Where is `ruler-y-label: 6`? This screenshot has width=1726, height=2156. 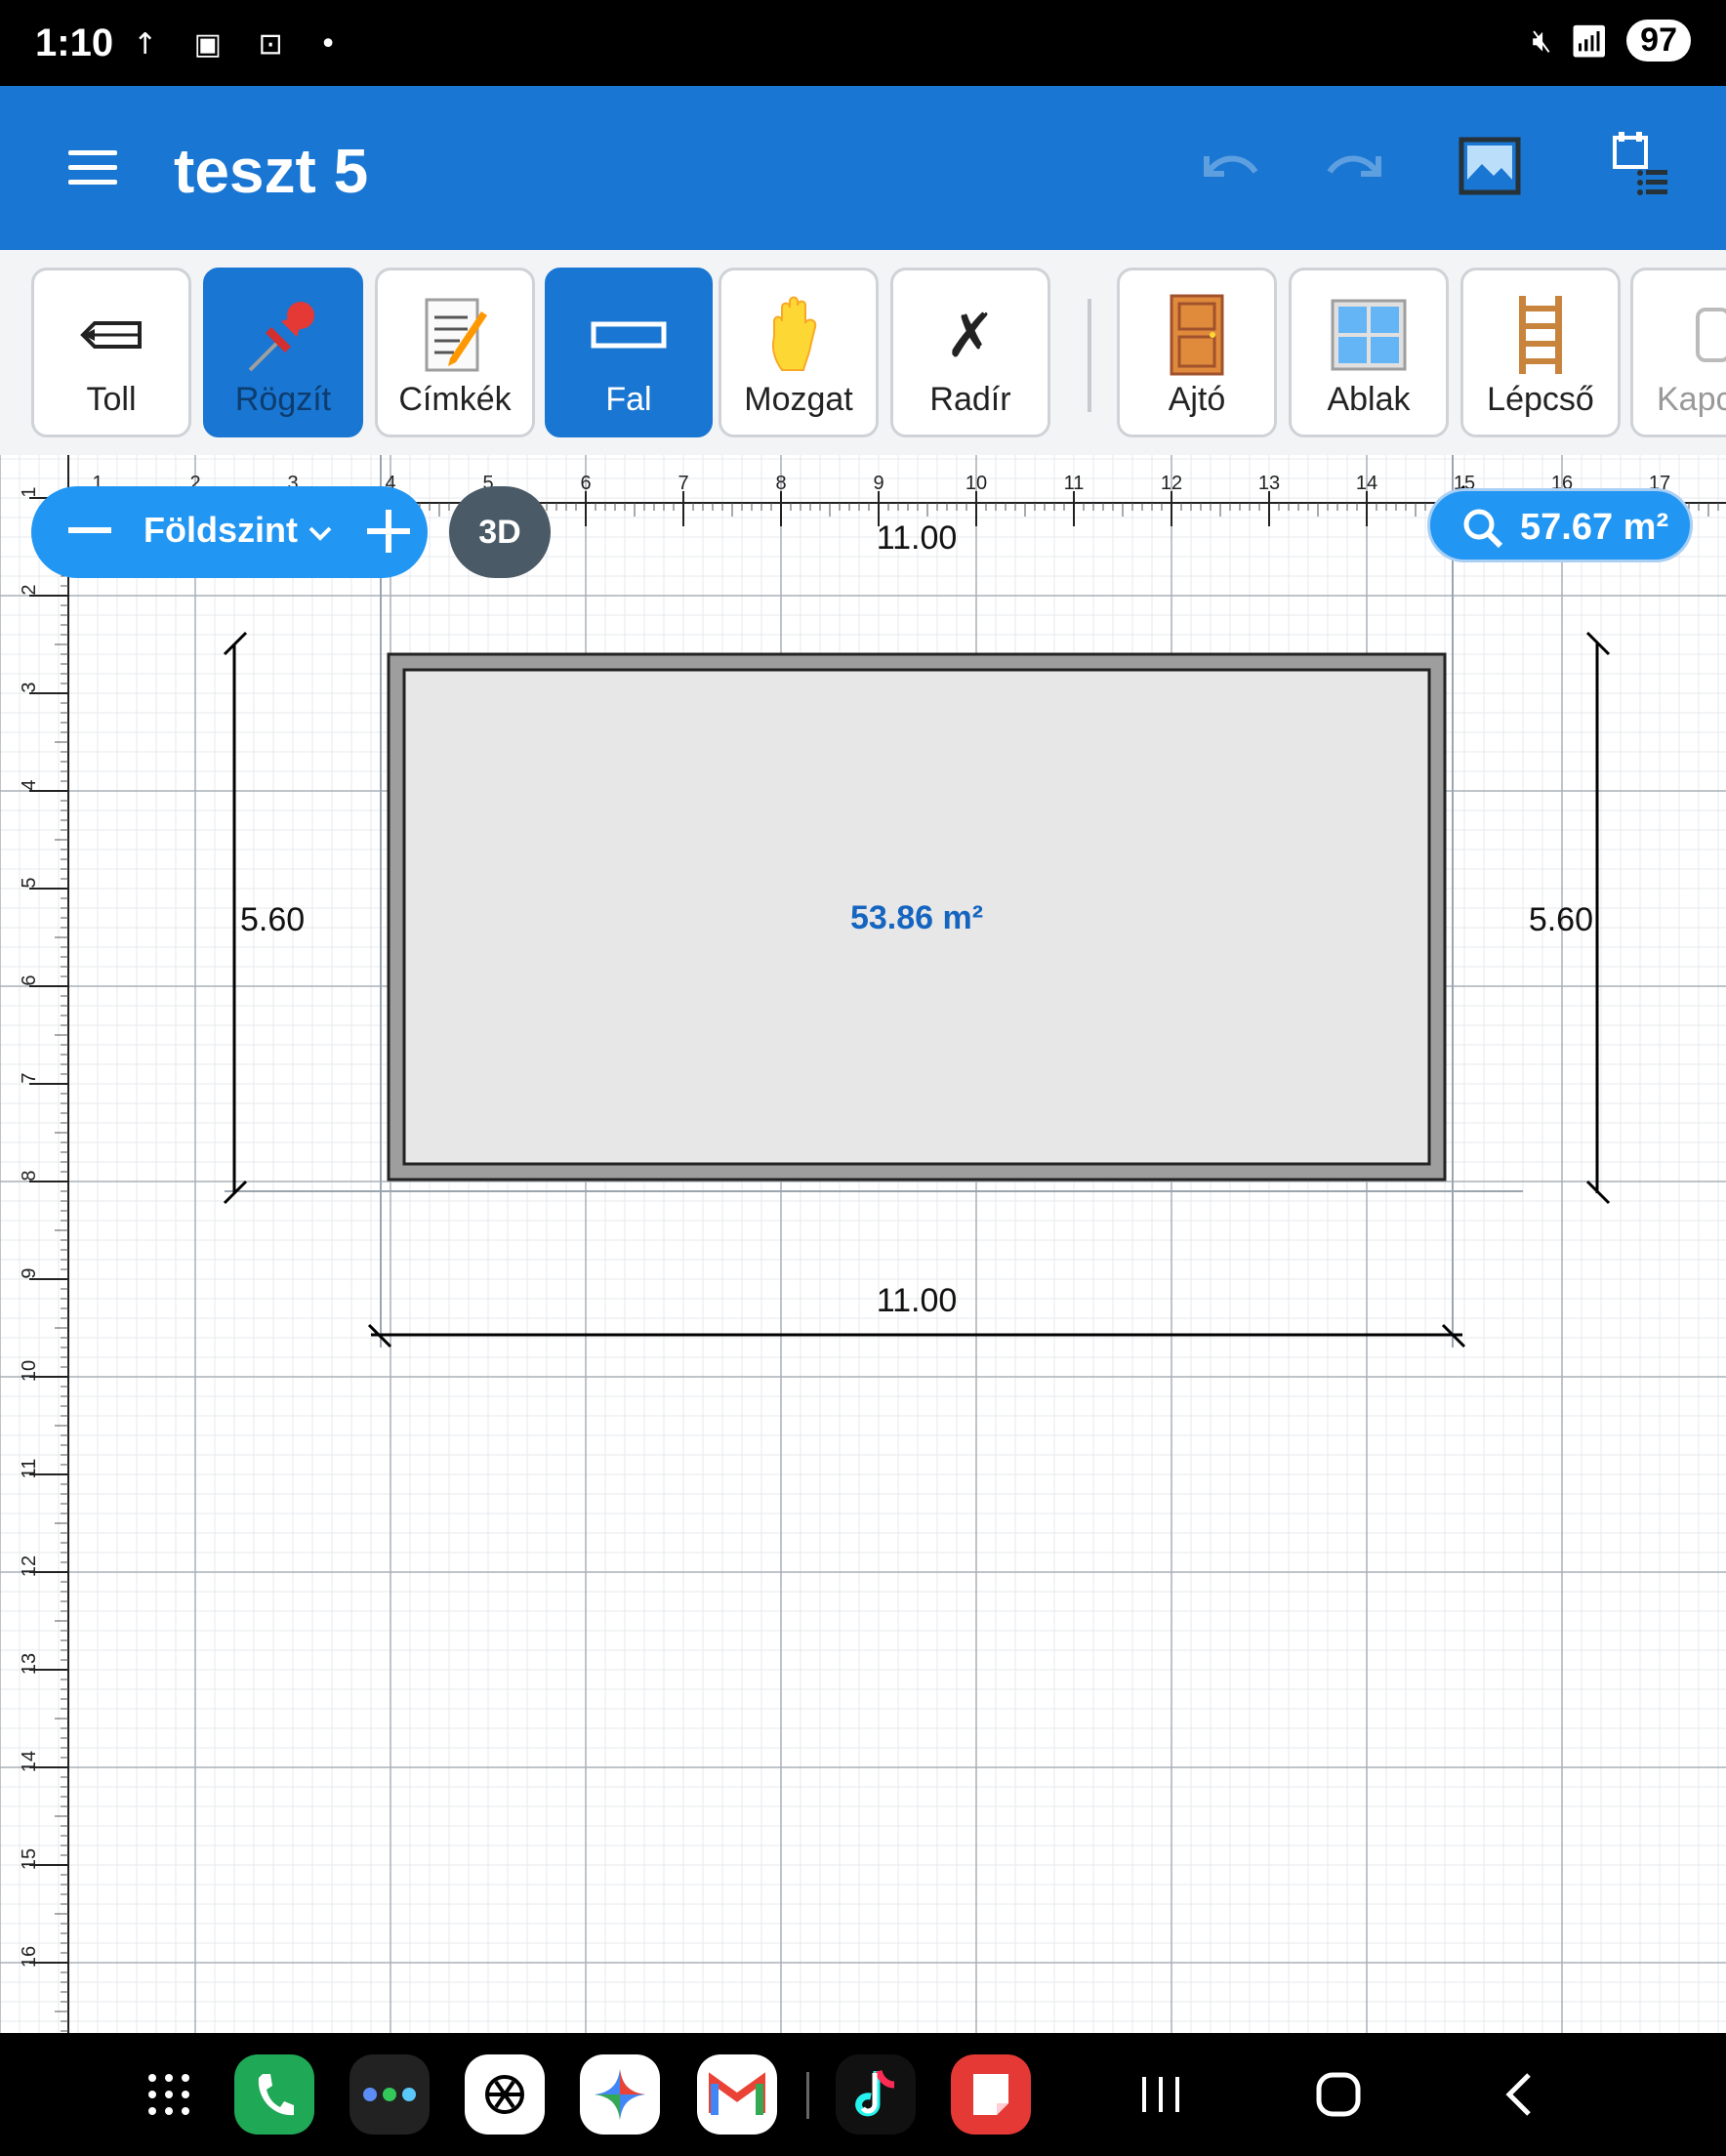 ruler-y-label: 6 is located at coordinates (29, 980).